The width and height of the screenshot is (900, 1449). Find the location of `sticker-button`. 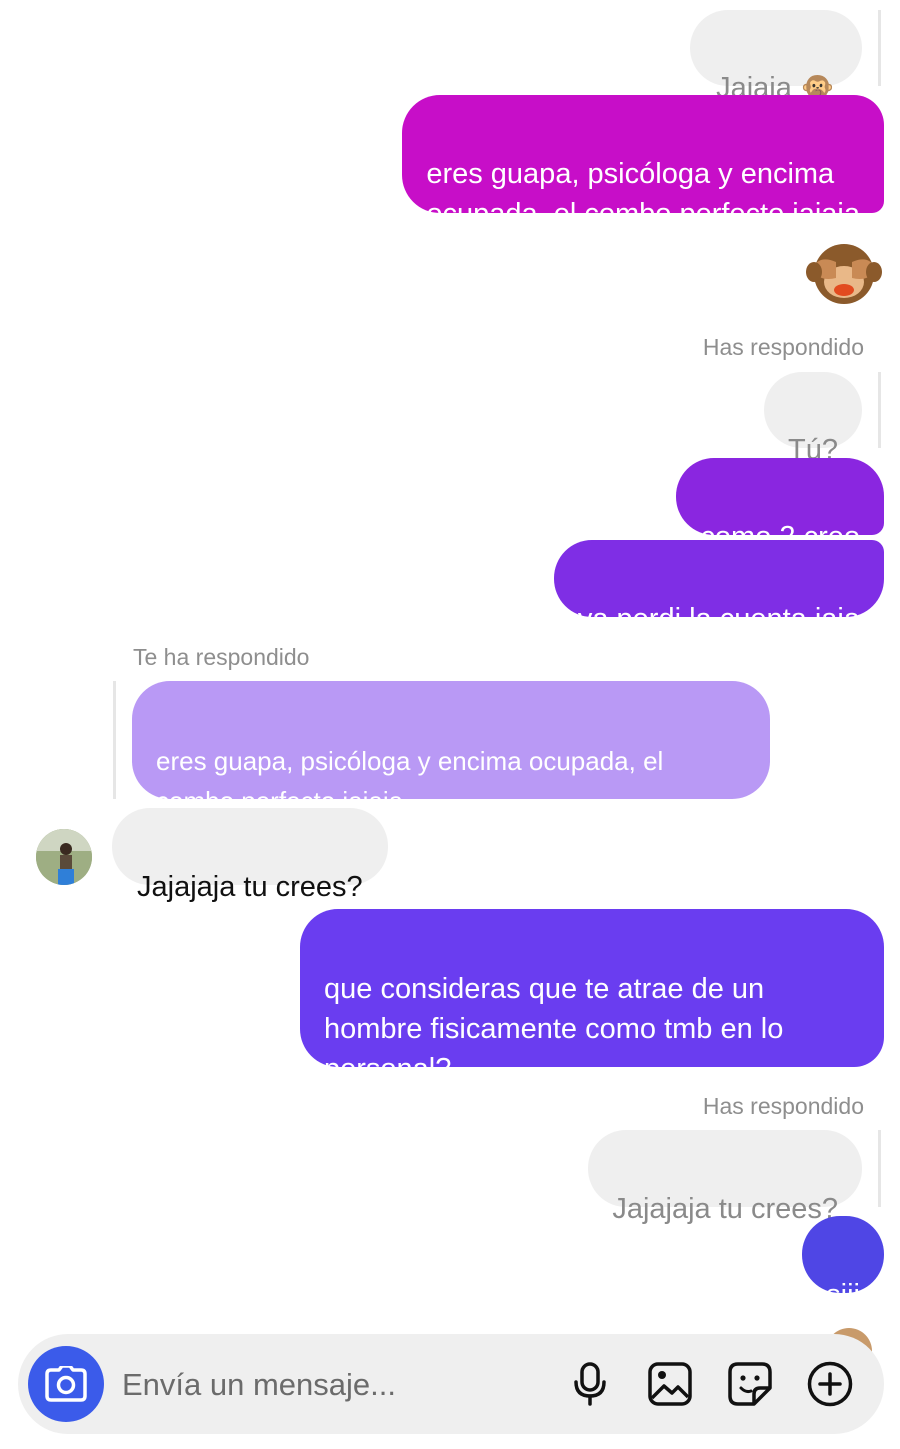

sticker-button is located at coordinates (750, 1384).